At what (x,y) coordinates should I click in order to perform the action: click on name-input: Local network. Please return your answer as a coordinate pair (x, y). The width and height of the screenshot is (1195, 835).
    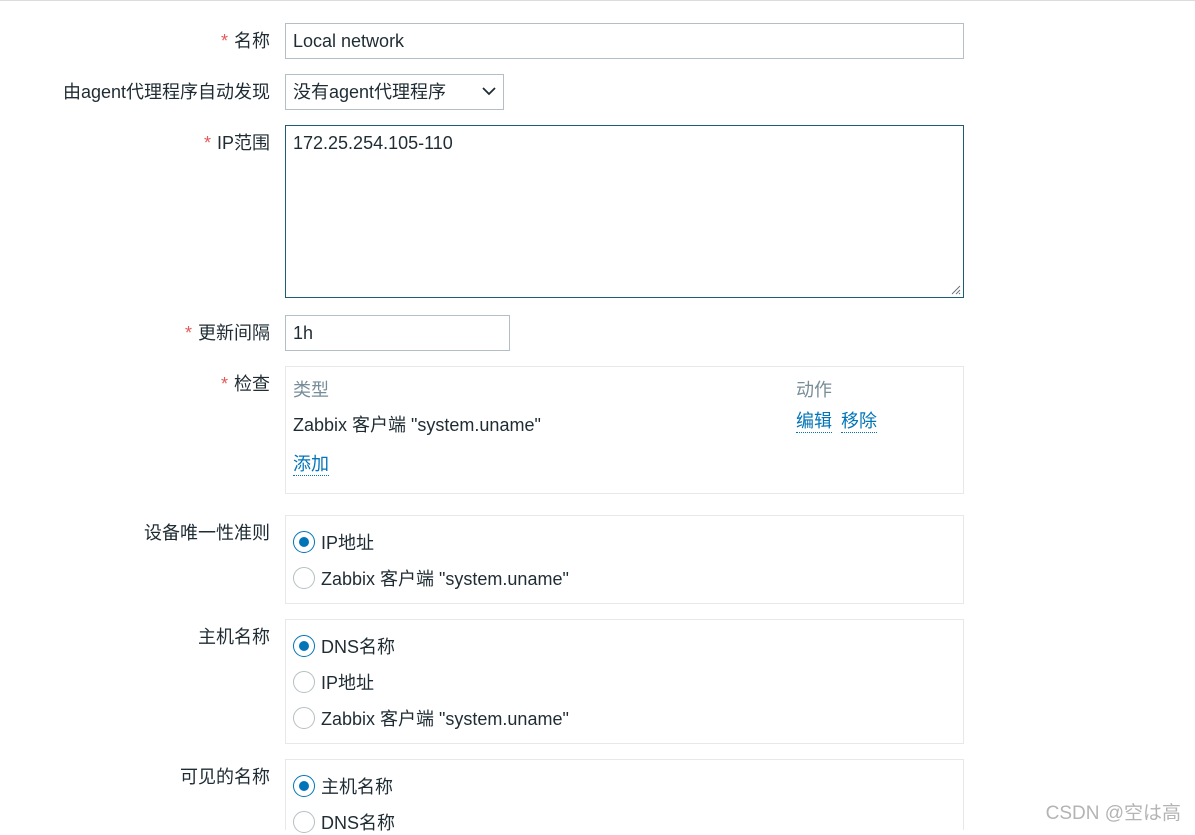
    Looking at the image, I should click on (624, 41).